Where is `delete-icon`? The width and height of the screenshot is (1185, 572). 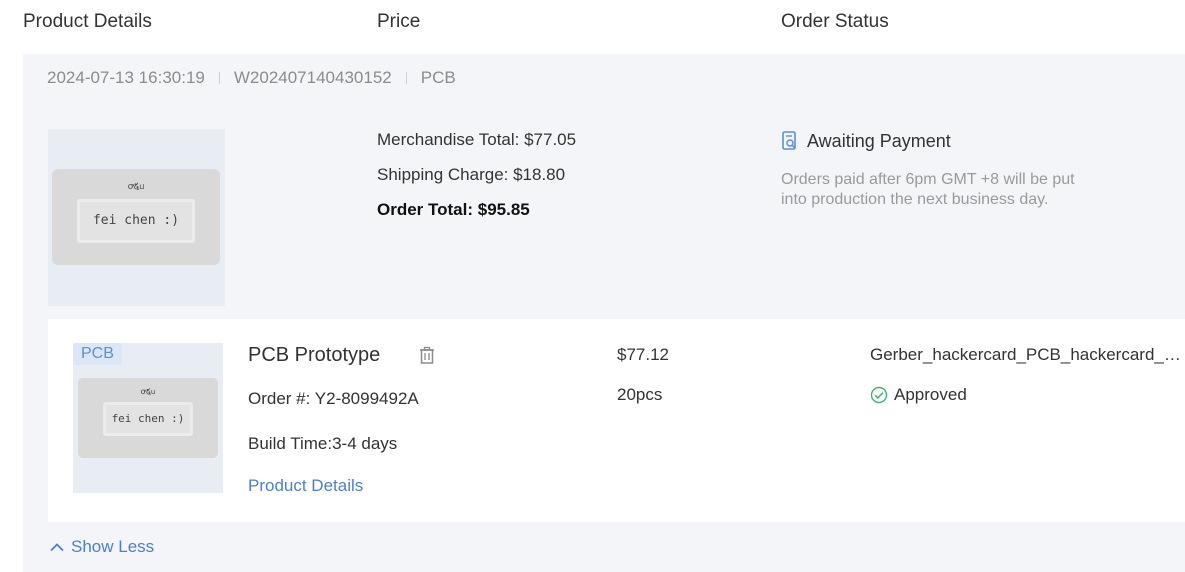
delete-icon is located at coordinates (427, 355).